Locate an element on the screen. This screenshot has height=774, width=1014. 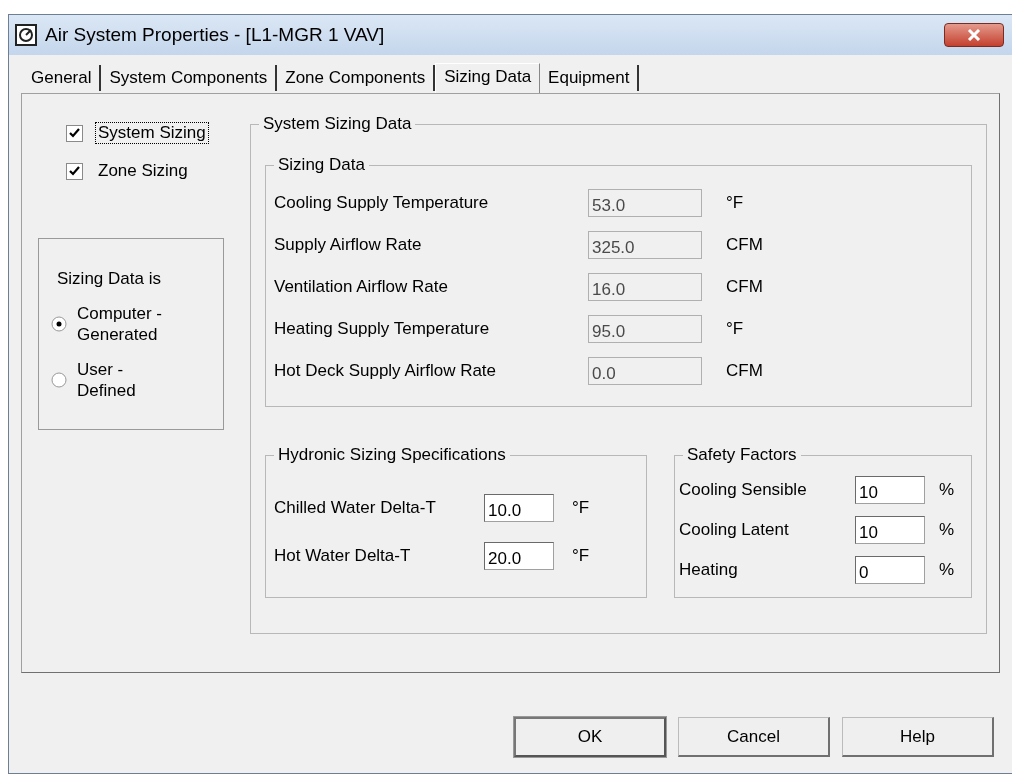
radio-label: User - Defined is located at coordinates (122, 380).